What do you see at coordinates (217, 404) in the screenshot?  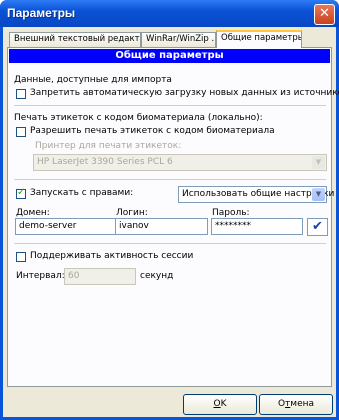 I see `ok-accel: O` at bounding box center [217, 404].